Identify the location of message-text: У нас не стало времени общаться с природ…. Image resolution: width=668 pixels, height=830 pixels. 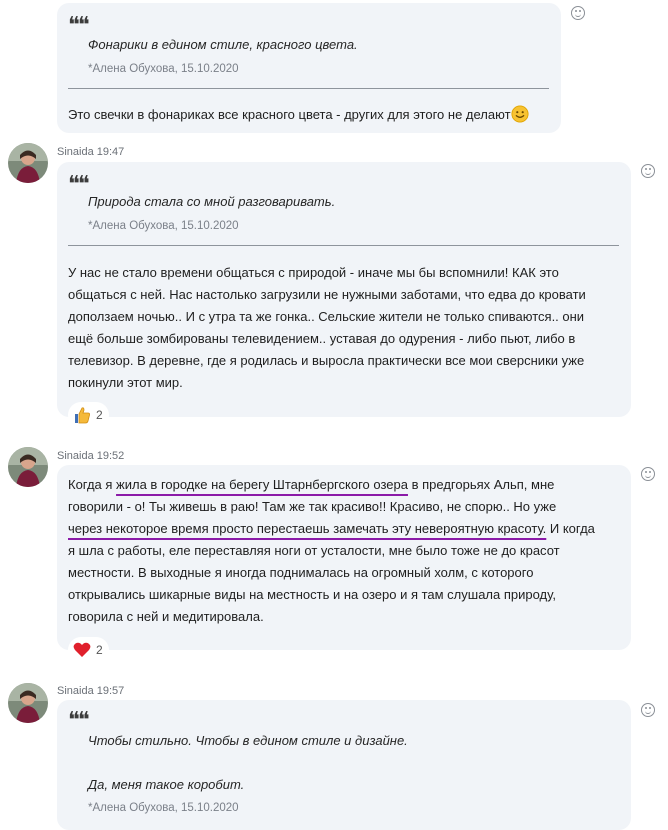
(327, 328).